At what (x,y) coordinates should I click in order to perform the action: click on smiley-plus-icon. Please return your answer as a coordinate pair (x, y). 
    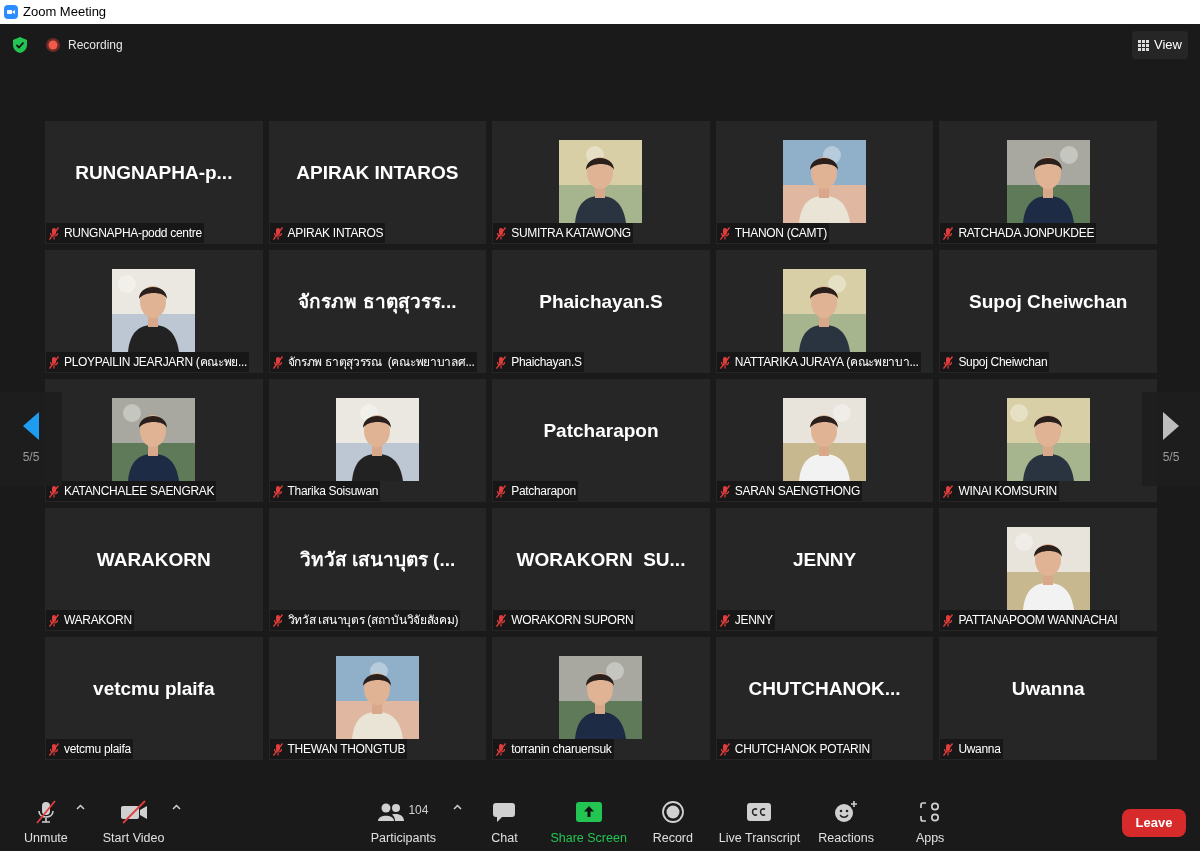
    Looking at the image, I should click on (846, 812).